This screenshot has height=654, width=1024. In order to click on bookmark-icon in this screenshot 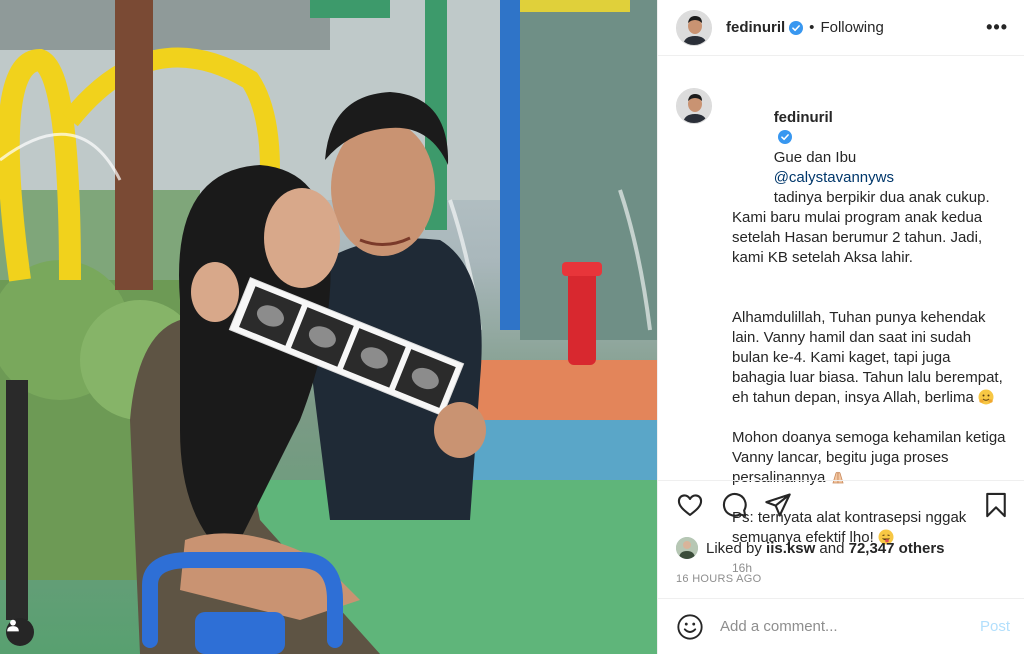, I will do `click(996, 504)`.